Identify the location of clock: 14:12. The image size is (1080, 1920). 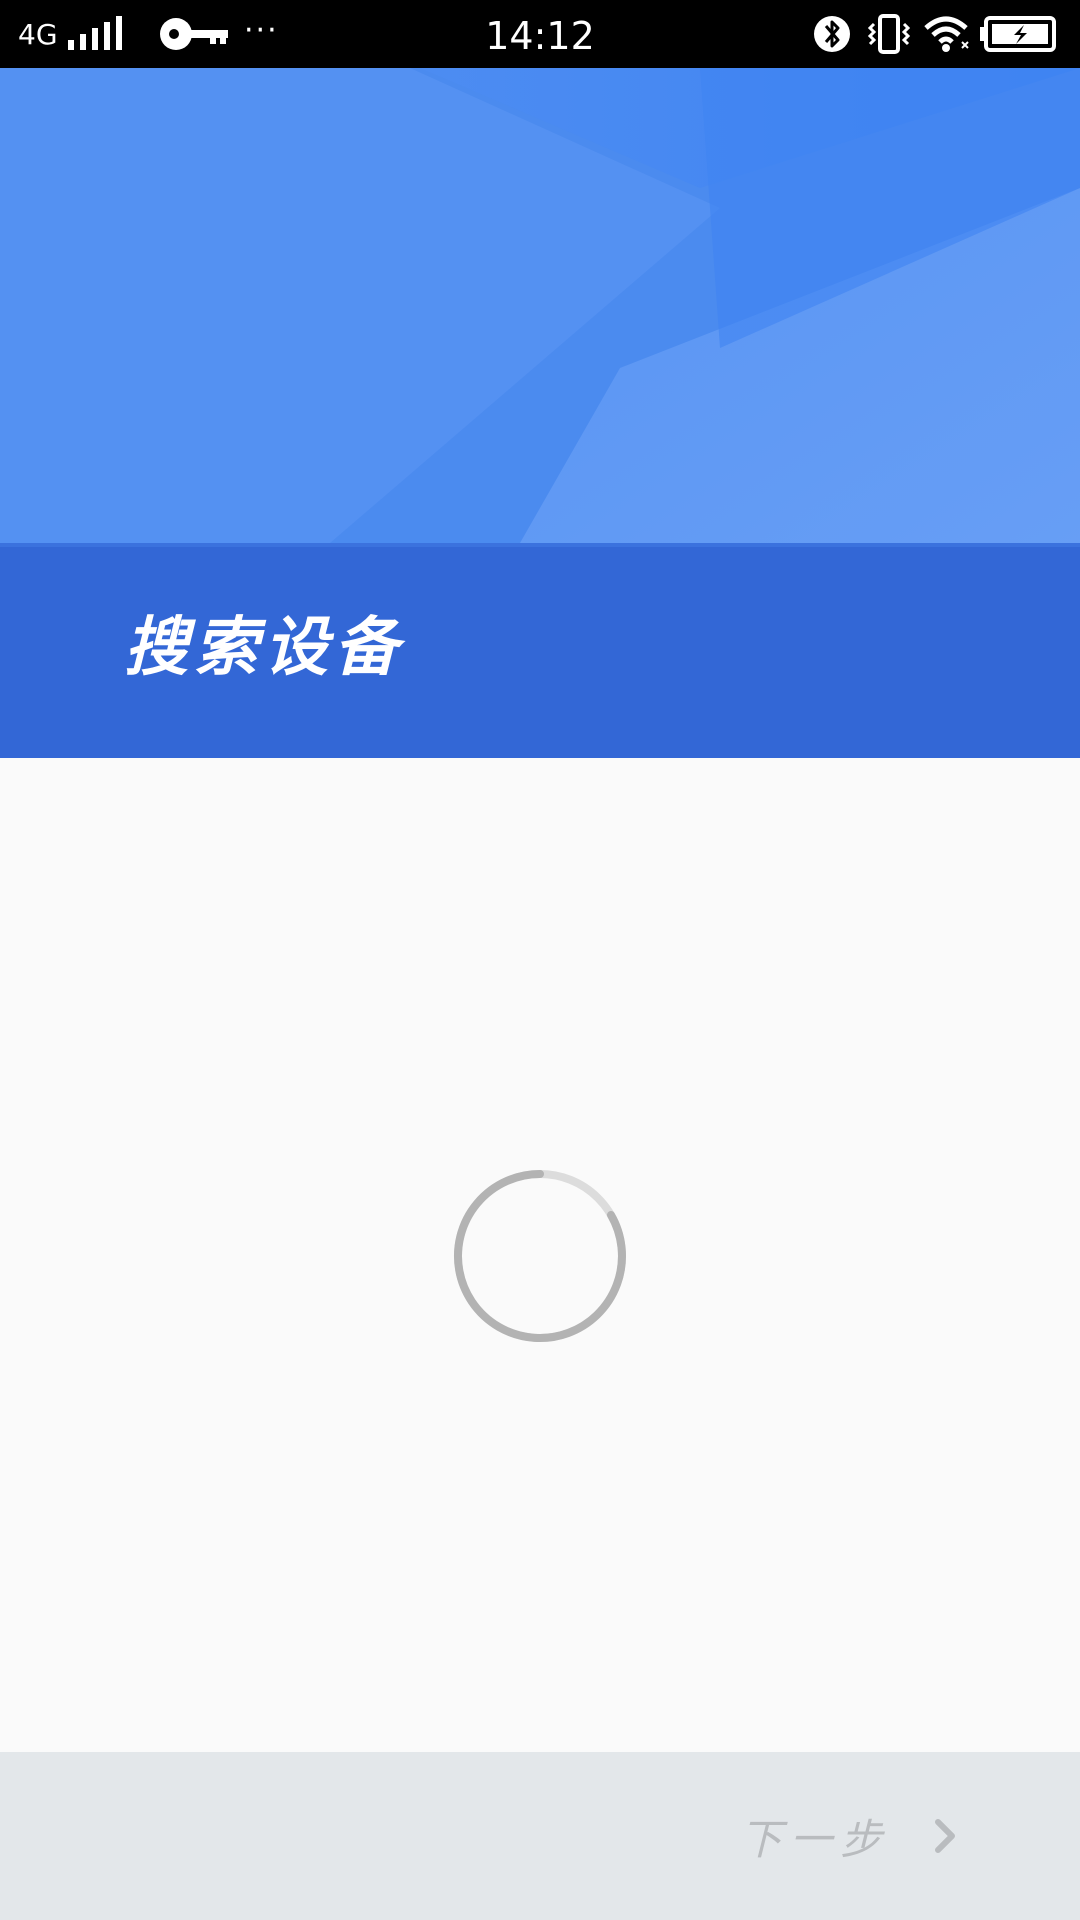
(540, 36).